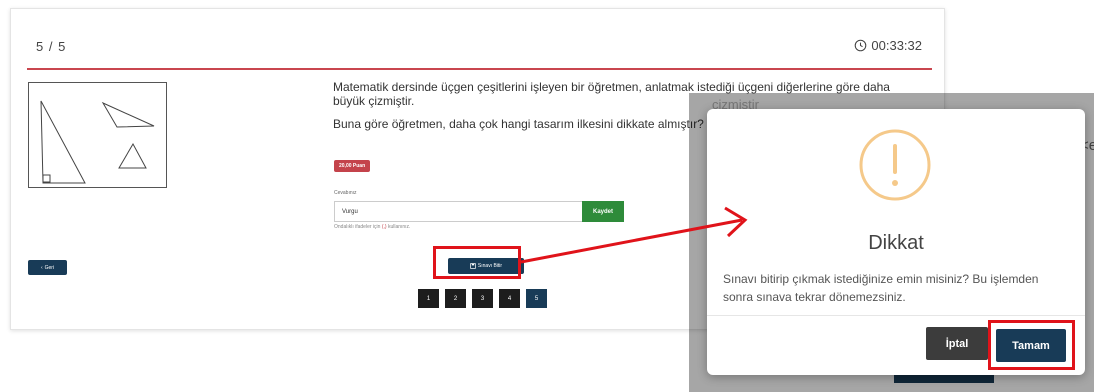  I want to click on chevron-left-icon: ‹, so click(41, 267).